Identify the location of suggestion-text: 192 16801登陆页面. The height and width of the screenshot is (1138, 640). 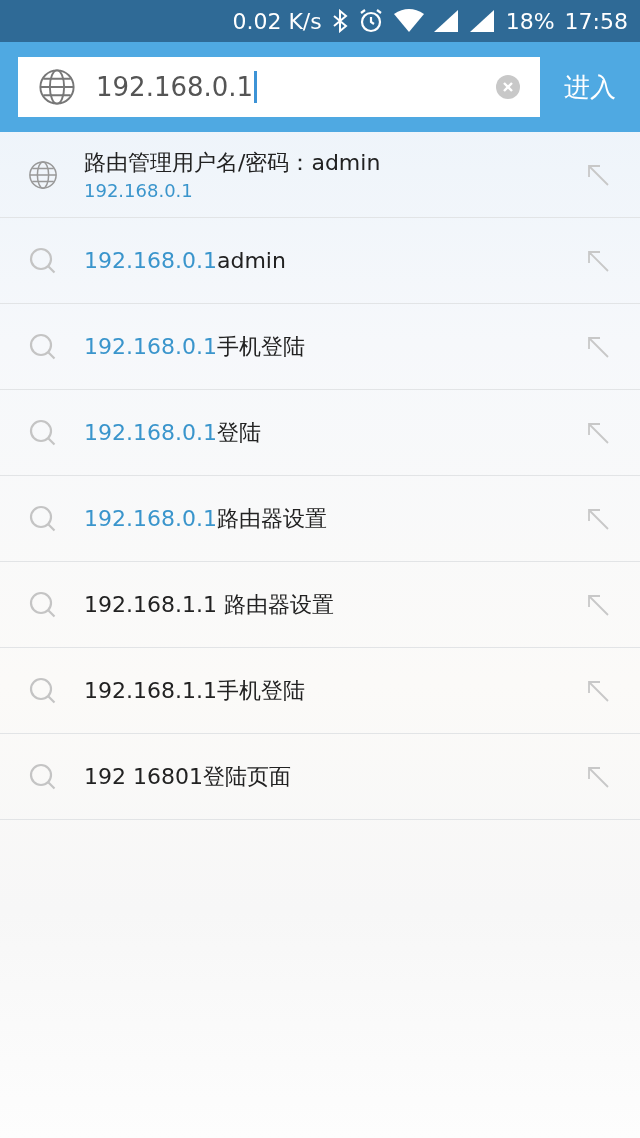
(188, 776).